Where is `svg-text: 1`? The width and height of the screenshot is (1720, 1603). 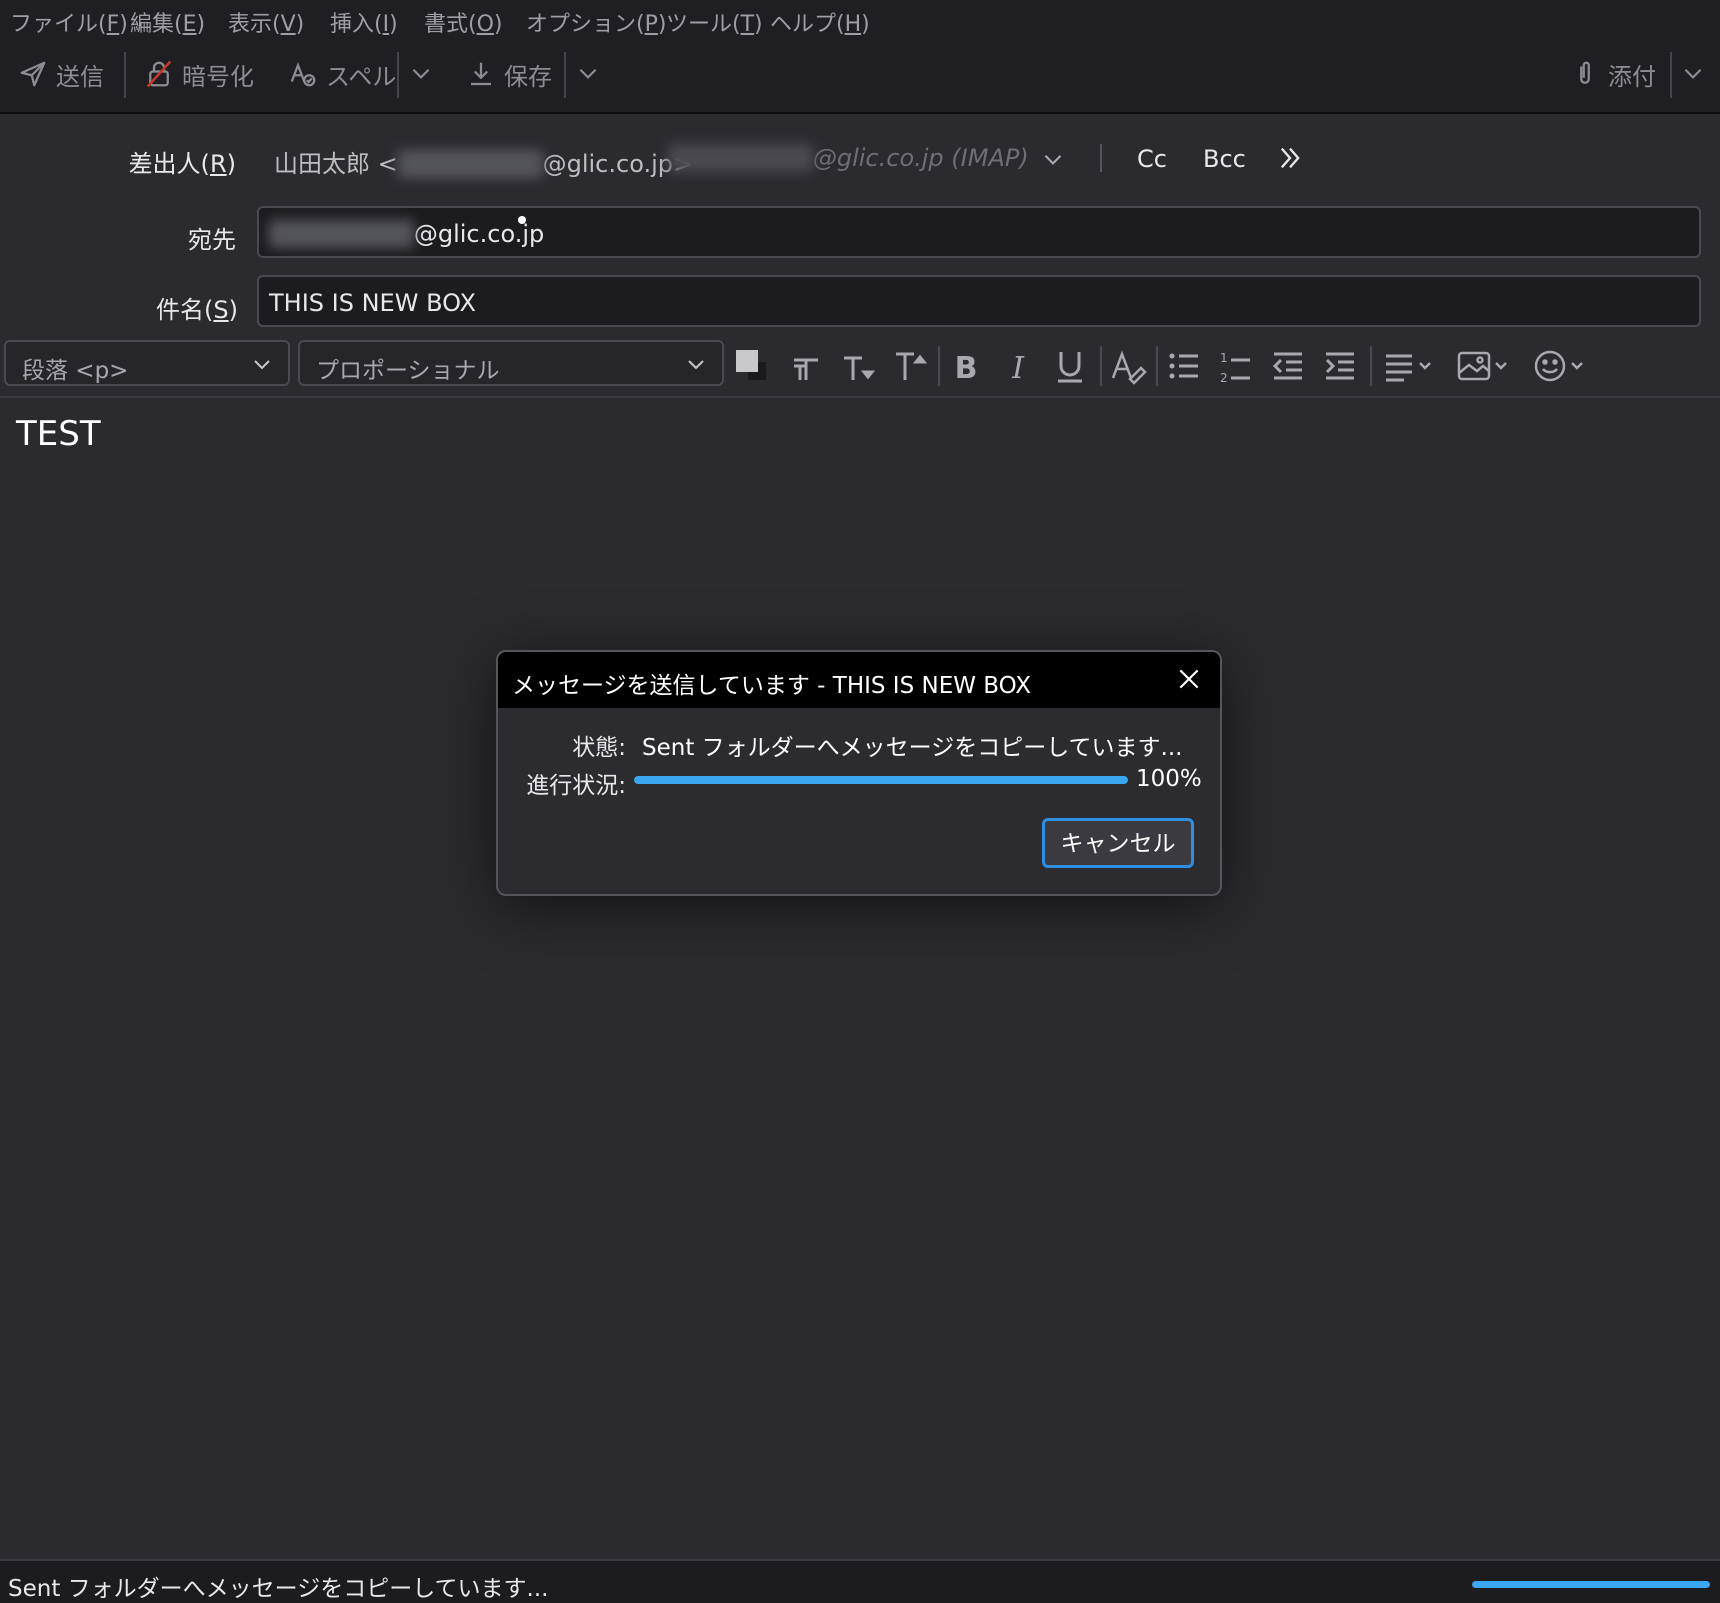
svg-text: 1 is located at coordinates (1224, 358).